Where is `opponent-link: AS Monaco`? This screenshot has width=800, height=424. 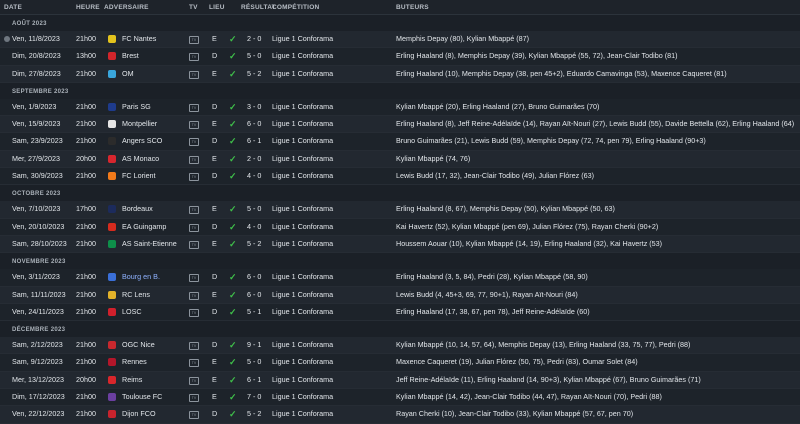 opponent-link: AS Monaco is located at coordinates (140, 159).